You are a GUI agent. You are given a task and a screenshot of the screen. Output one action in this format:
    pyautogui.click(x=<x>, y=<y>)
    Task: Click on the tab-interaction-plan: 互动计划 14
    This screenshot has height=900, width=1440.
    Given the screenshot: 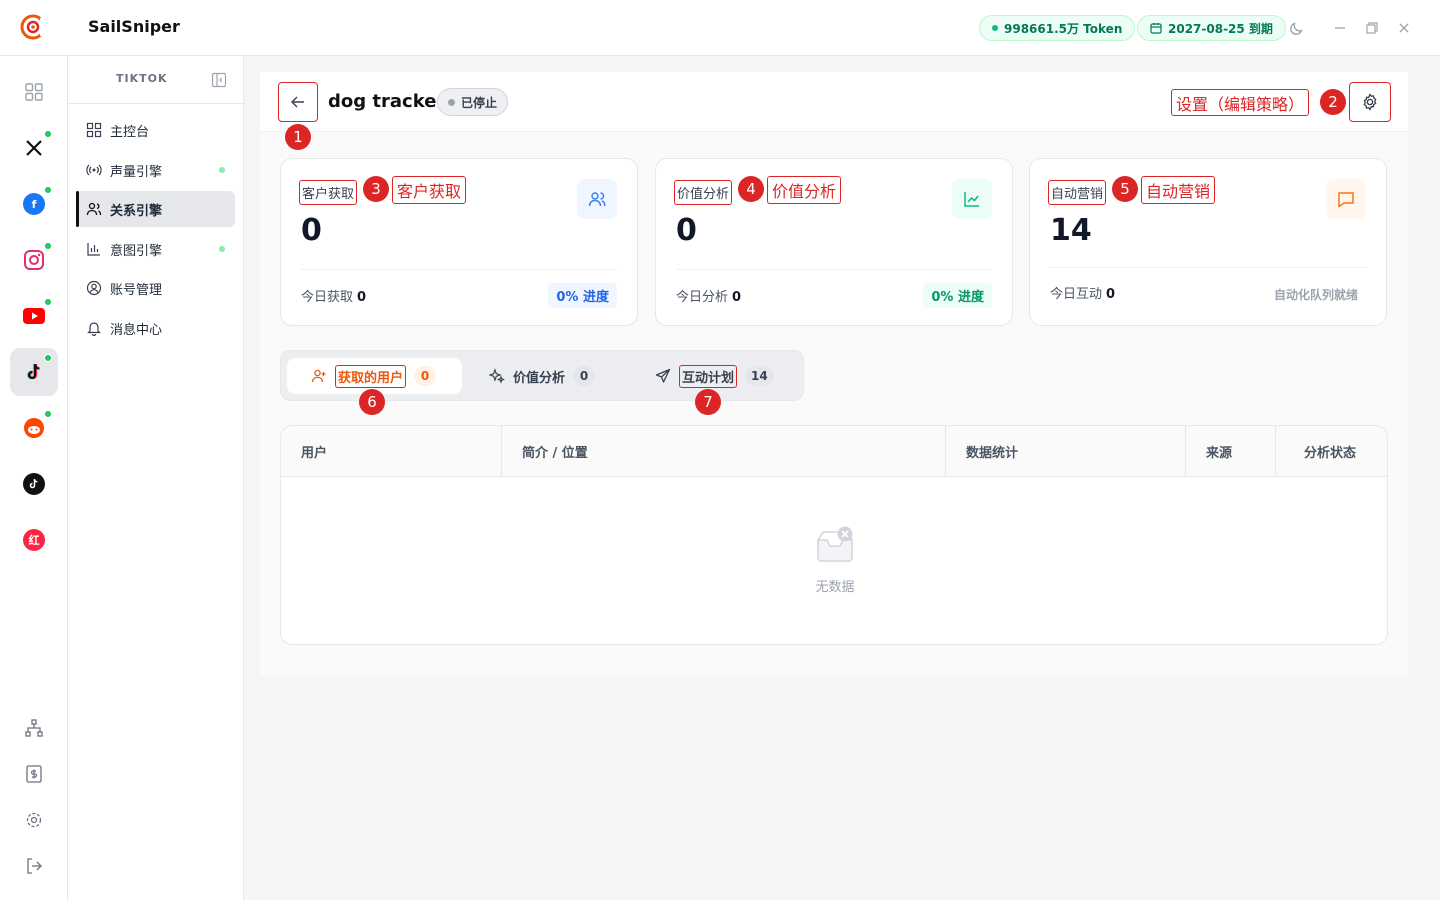 What is the action you would take?
    pyautogui.click(x=718, y=376)
    